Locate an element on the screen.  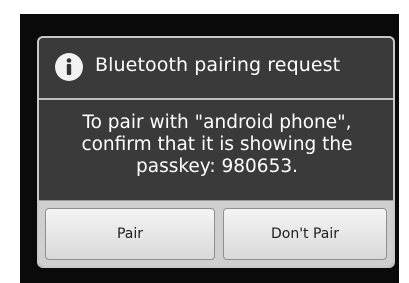
dont-pair-button: Don't Pair is located at coordinates (305, 234).